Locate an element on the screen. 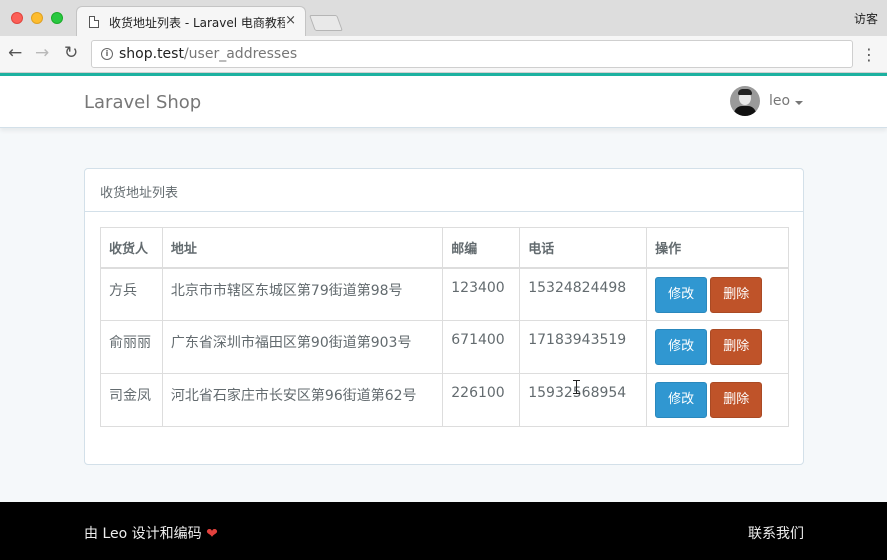 This screenshot has height=560, width=887. column-header: 邮编 is located at coordinates (481, 248).